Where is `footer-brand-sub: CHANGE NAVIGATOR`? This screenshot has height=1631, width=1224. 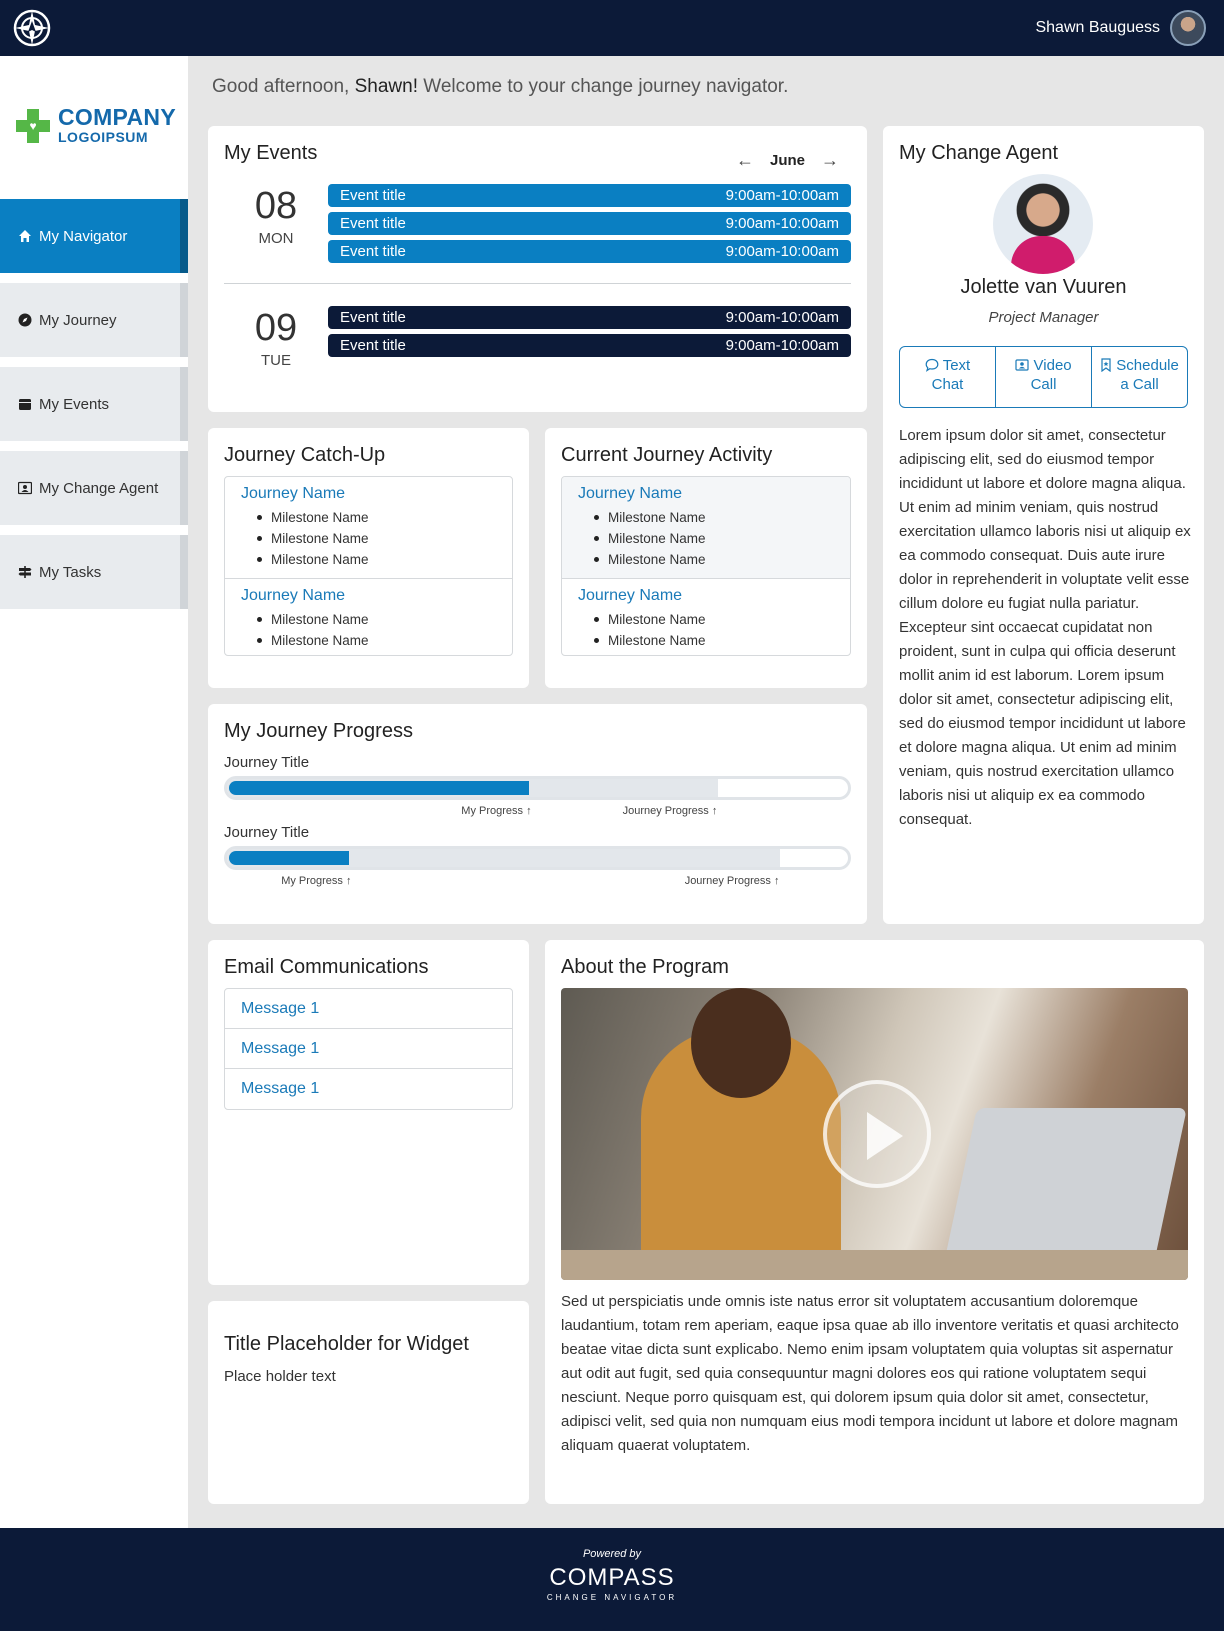
footer-brand-sub: CHANGE NAVIGATOR is located at coordinates (612, 1597).